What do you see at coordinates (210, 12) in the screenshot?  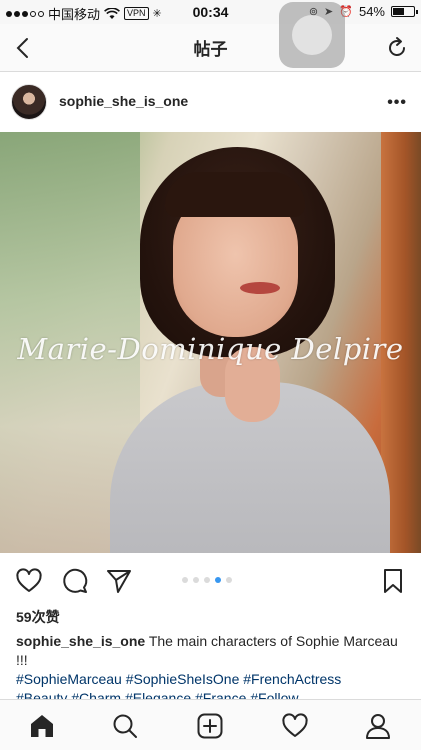 I see `status-bar: 中国移动 VPN ✳ 00:34 ⊚ ➤ ⏰ 54%` at bounding box center [210, 12].